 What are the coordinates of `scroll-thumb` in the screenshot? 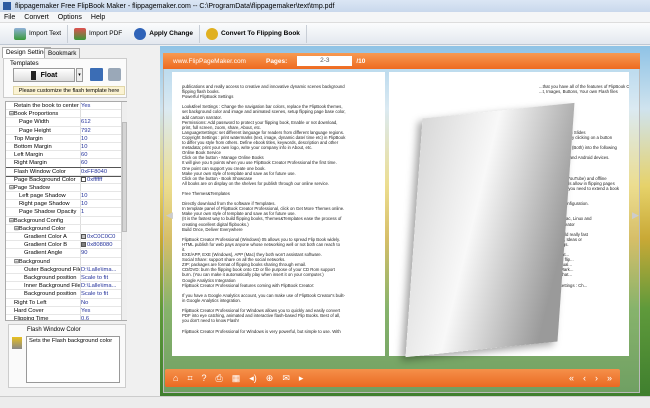 It's located at (124, 177).